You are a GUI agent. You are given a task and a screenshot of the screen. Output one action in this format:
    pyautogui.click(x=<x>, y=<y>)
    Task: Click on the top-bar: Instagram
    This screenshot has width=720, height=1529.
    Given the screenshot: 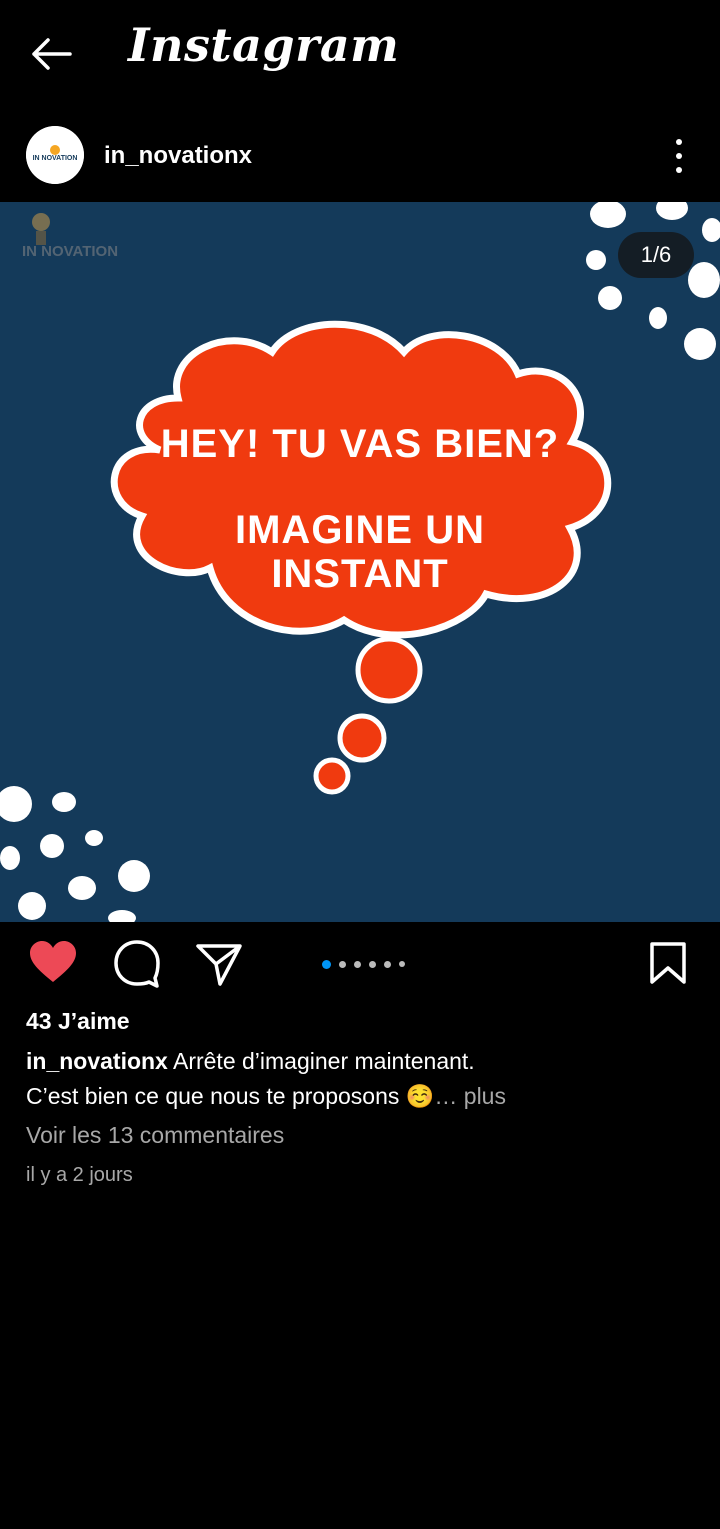 What is the action you would take?
    pyautogui.click(x=360, y=55)
    